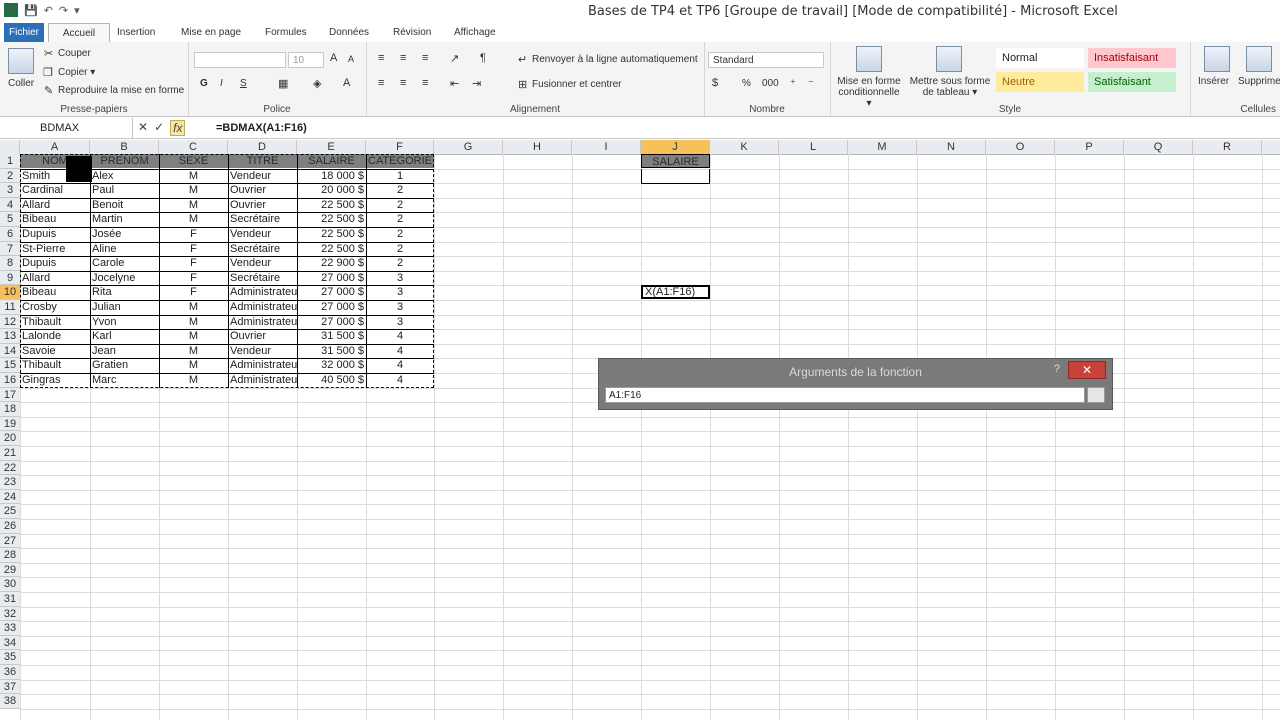  I want to click on decrease-indent-icon: ⇤, so click(454, 83).